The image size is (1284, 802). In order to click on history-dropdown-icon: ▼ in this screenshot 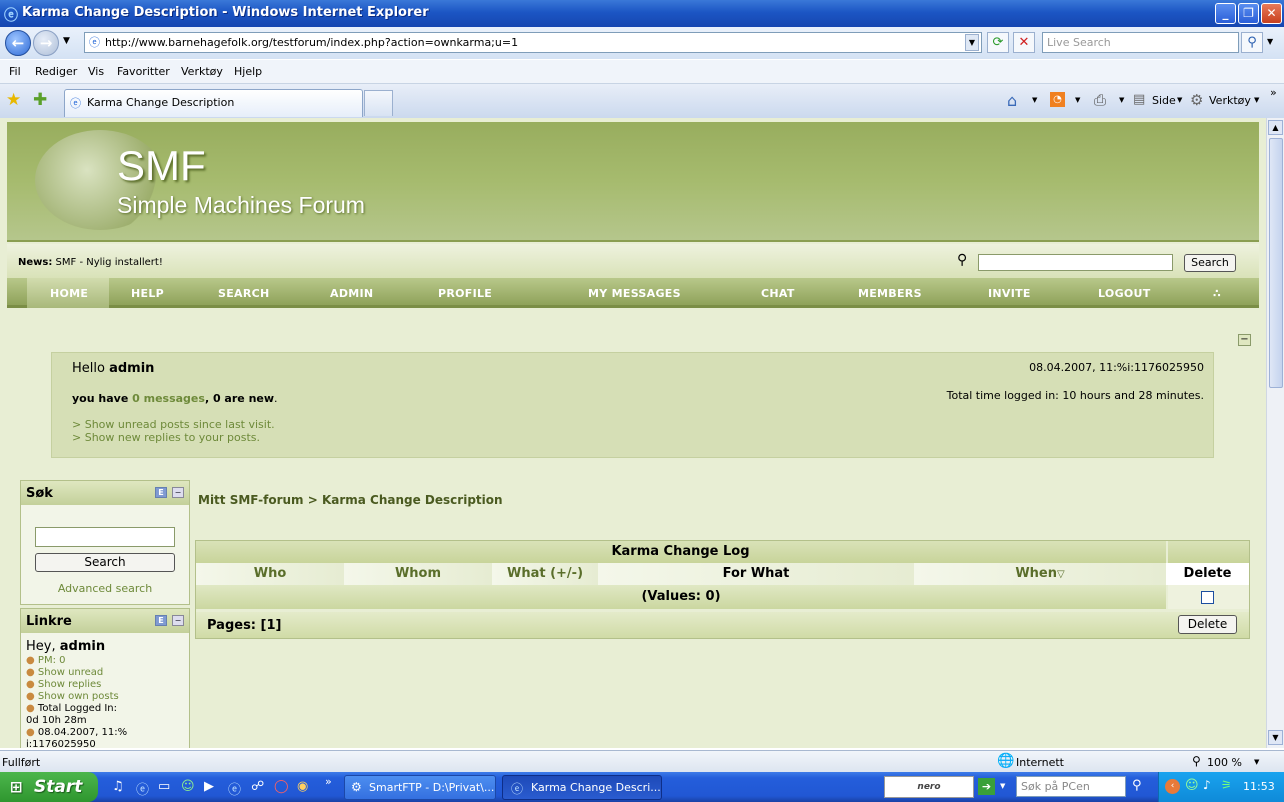, I will do `click(66, 41)`.